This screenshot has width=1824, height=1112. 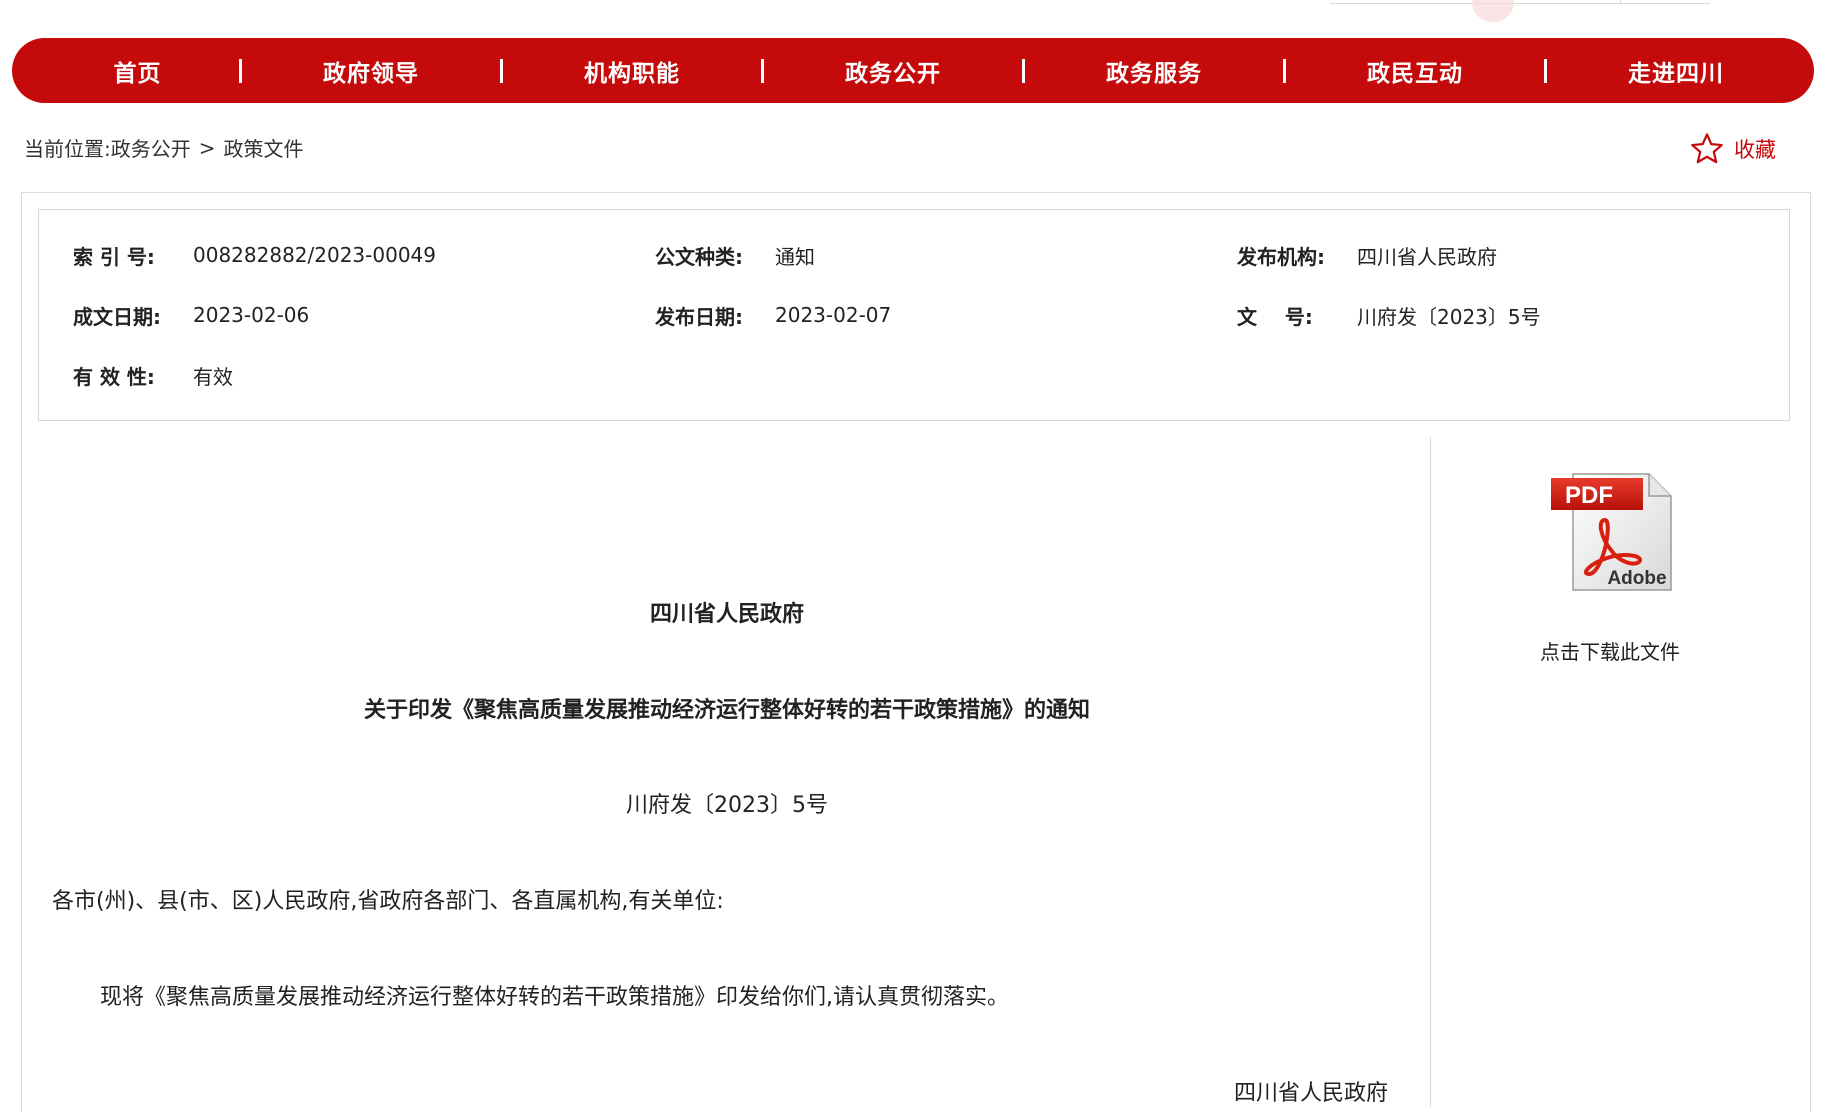 What do you see at coordinates (213, 376) in the screenshot?
I see `validity-value: 有效` at bounding box center [213, 376].